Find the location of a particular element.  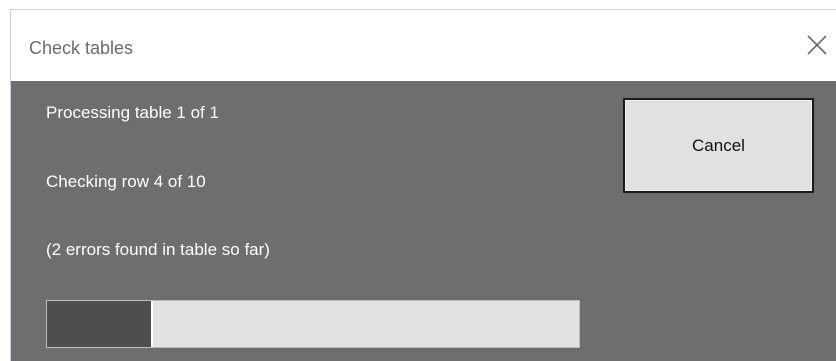

window-title: Check tables is located at coordinates (81, 48).